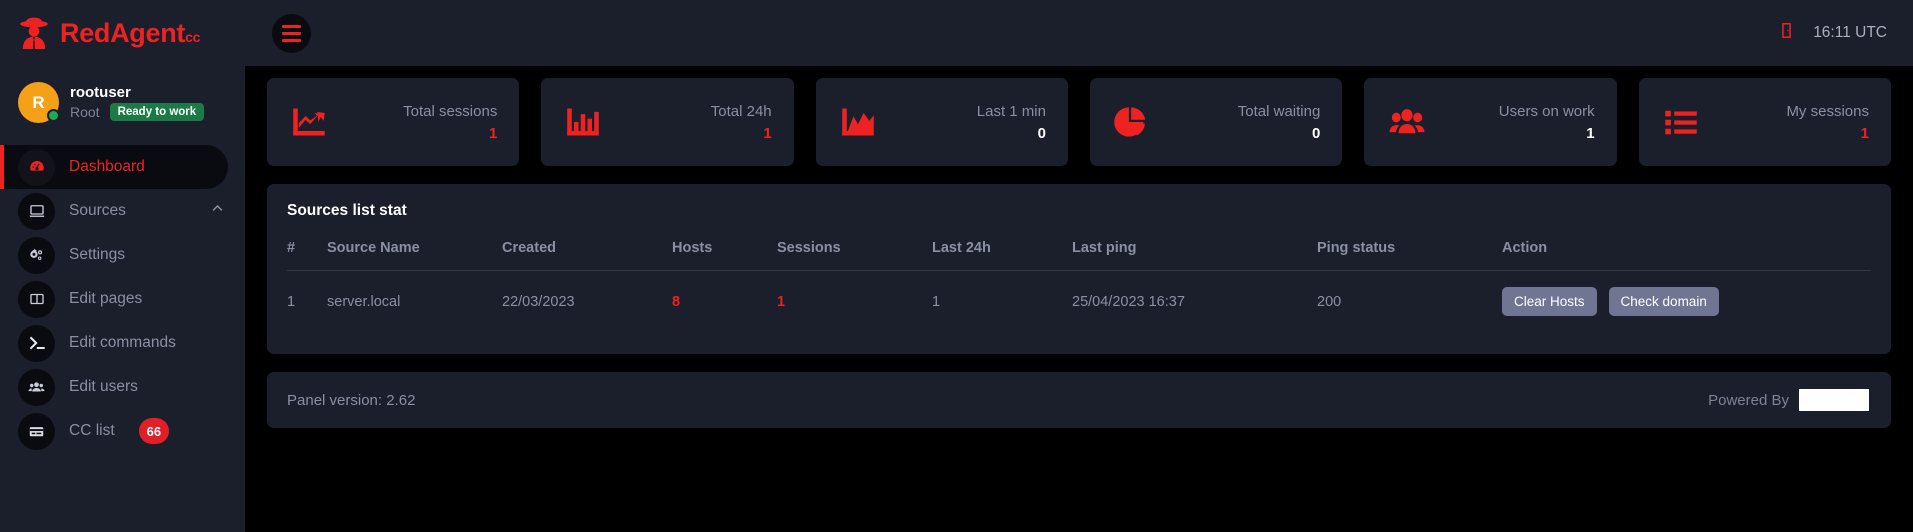  What do you see at coordinates (122, 33) in the screenshot?
I see `brand-logo: RedAgentcc` at bounding box center [122, 33].